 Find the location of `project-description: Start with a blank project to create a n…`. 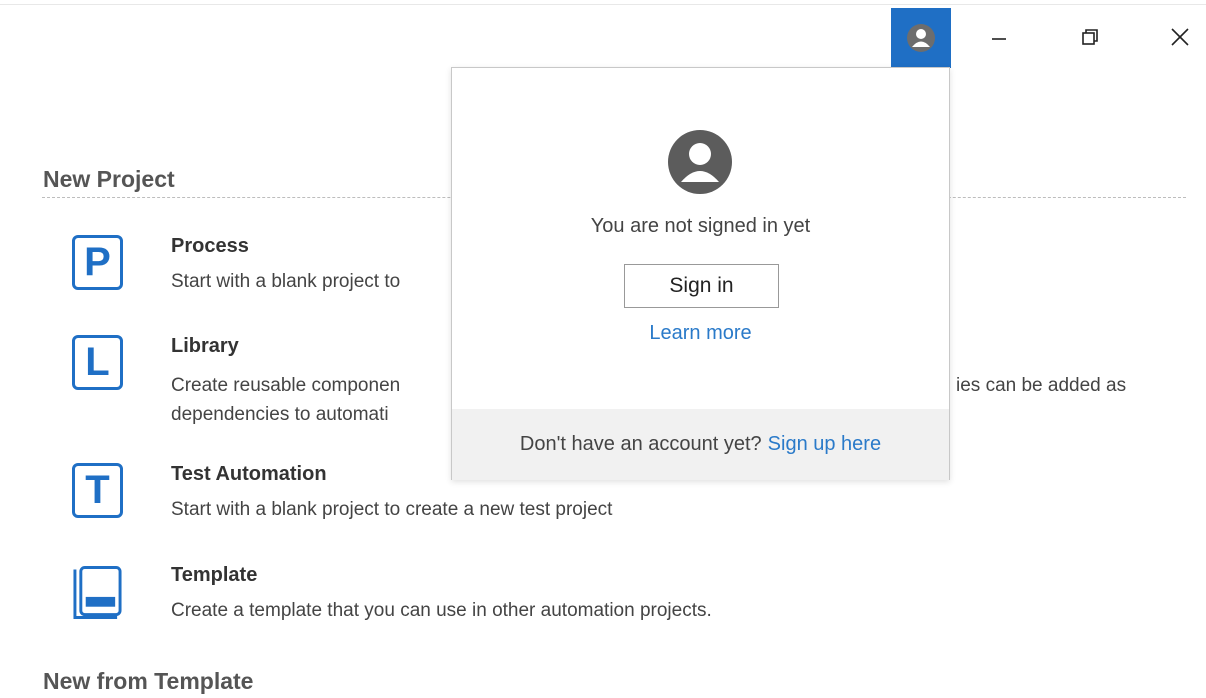

project-description: Start with a blank project to create a n… is located at coordinates (392, 509).